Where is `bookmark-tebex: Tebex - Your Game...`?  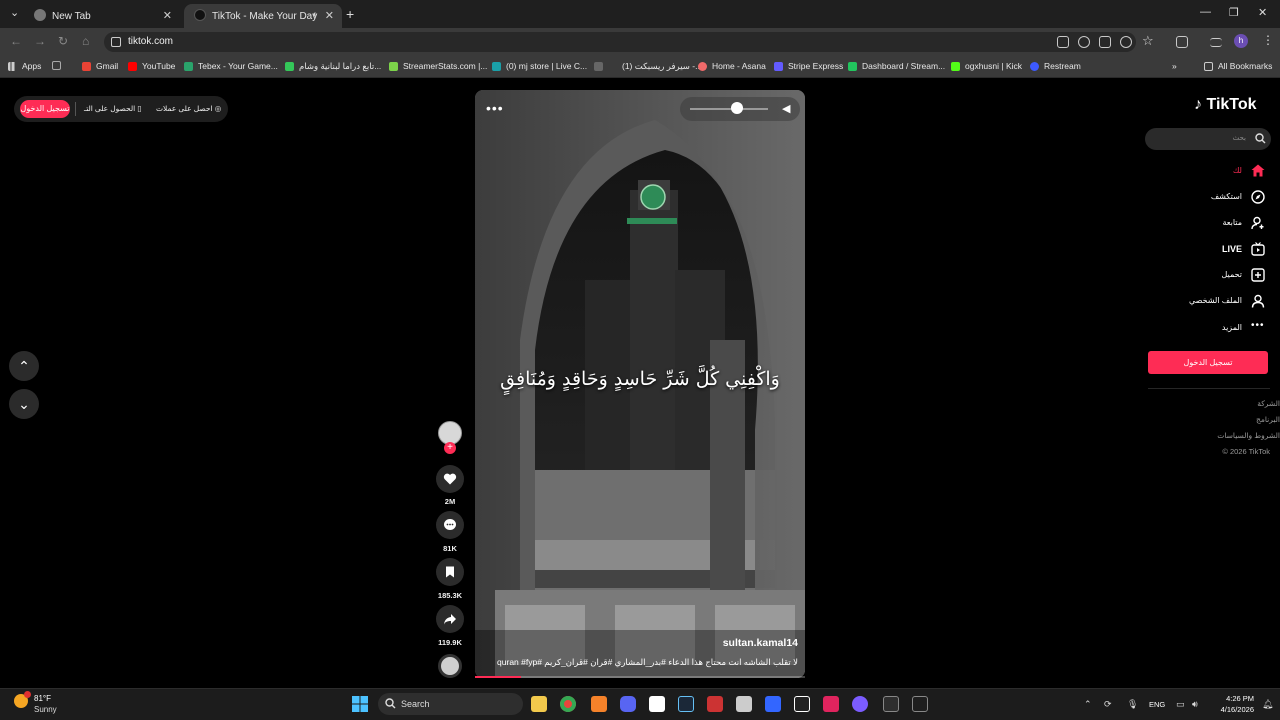 bookmark-tebex: Tebex - Your Game... is located at coordinates (231, 66).